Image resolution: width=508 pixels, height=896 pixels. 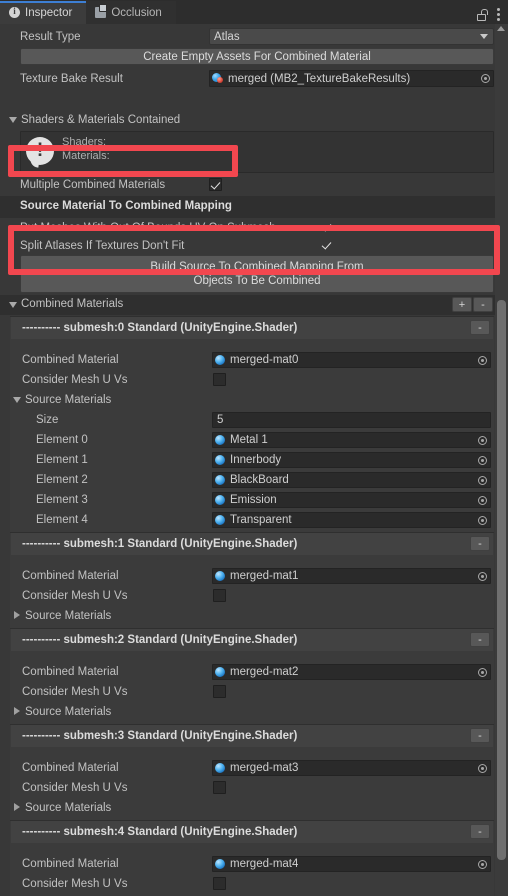 I want to click on submesh-0-element-0-field: Metal 1, so click(x=351, y=440).